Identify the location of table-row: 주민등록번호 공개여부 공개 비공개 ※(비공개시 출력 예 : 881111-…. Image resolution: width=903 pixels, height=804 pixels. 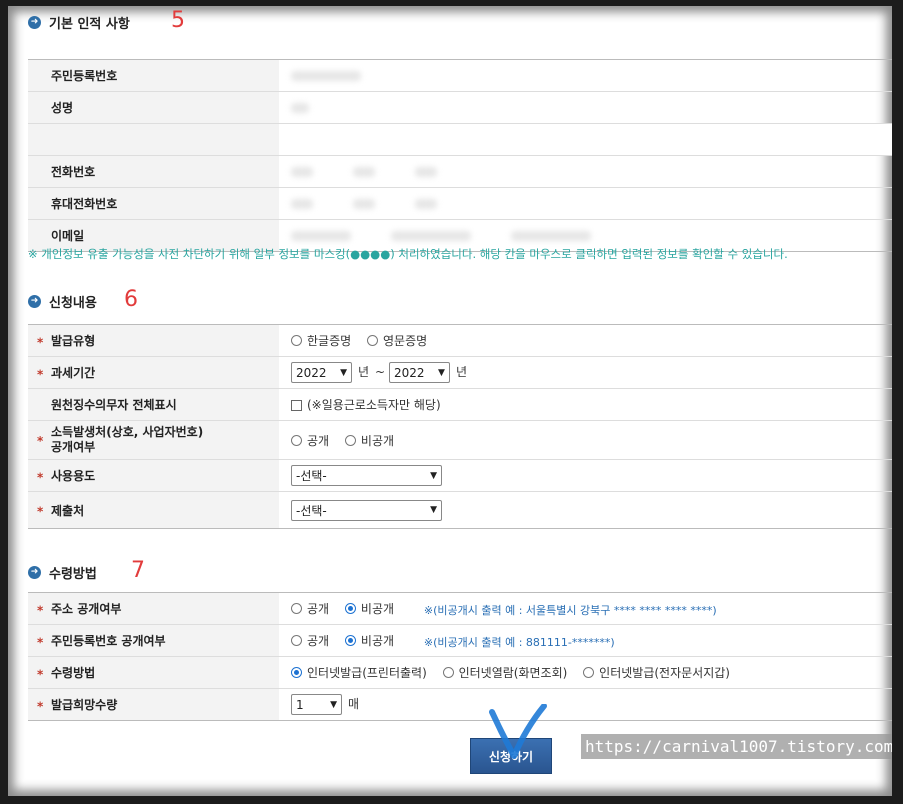
(460, 640).